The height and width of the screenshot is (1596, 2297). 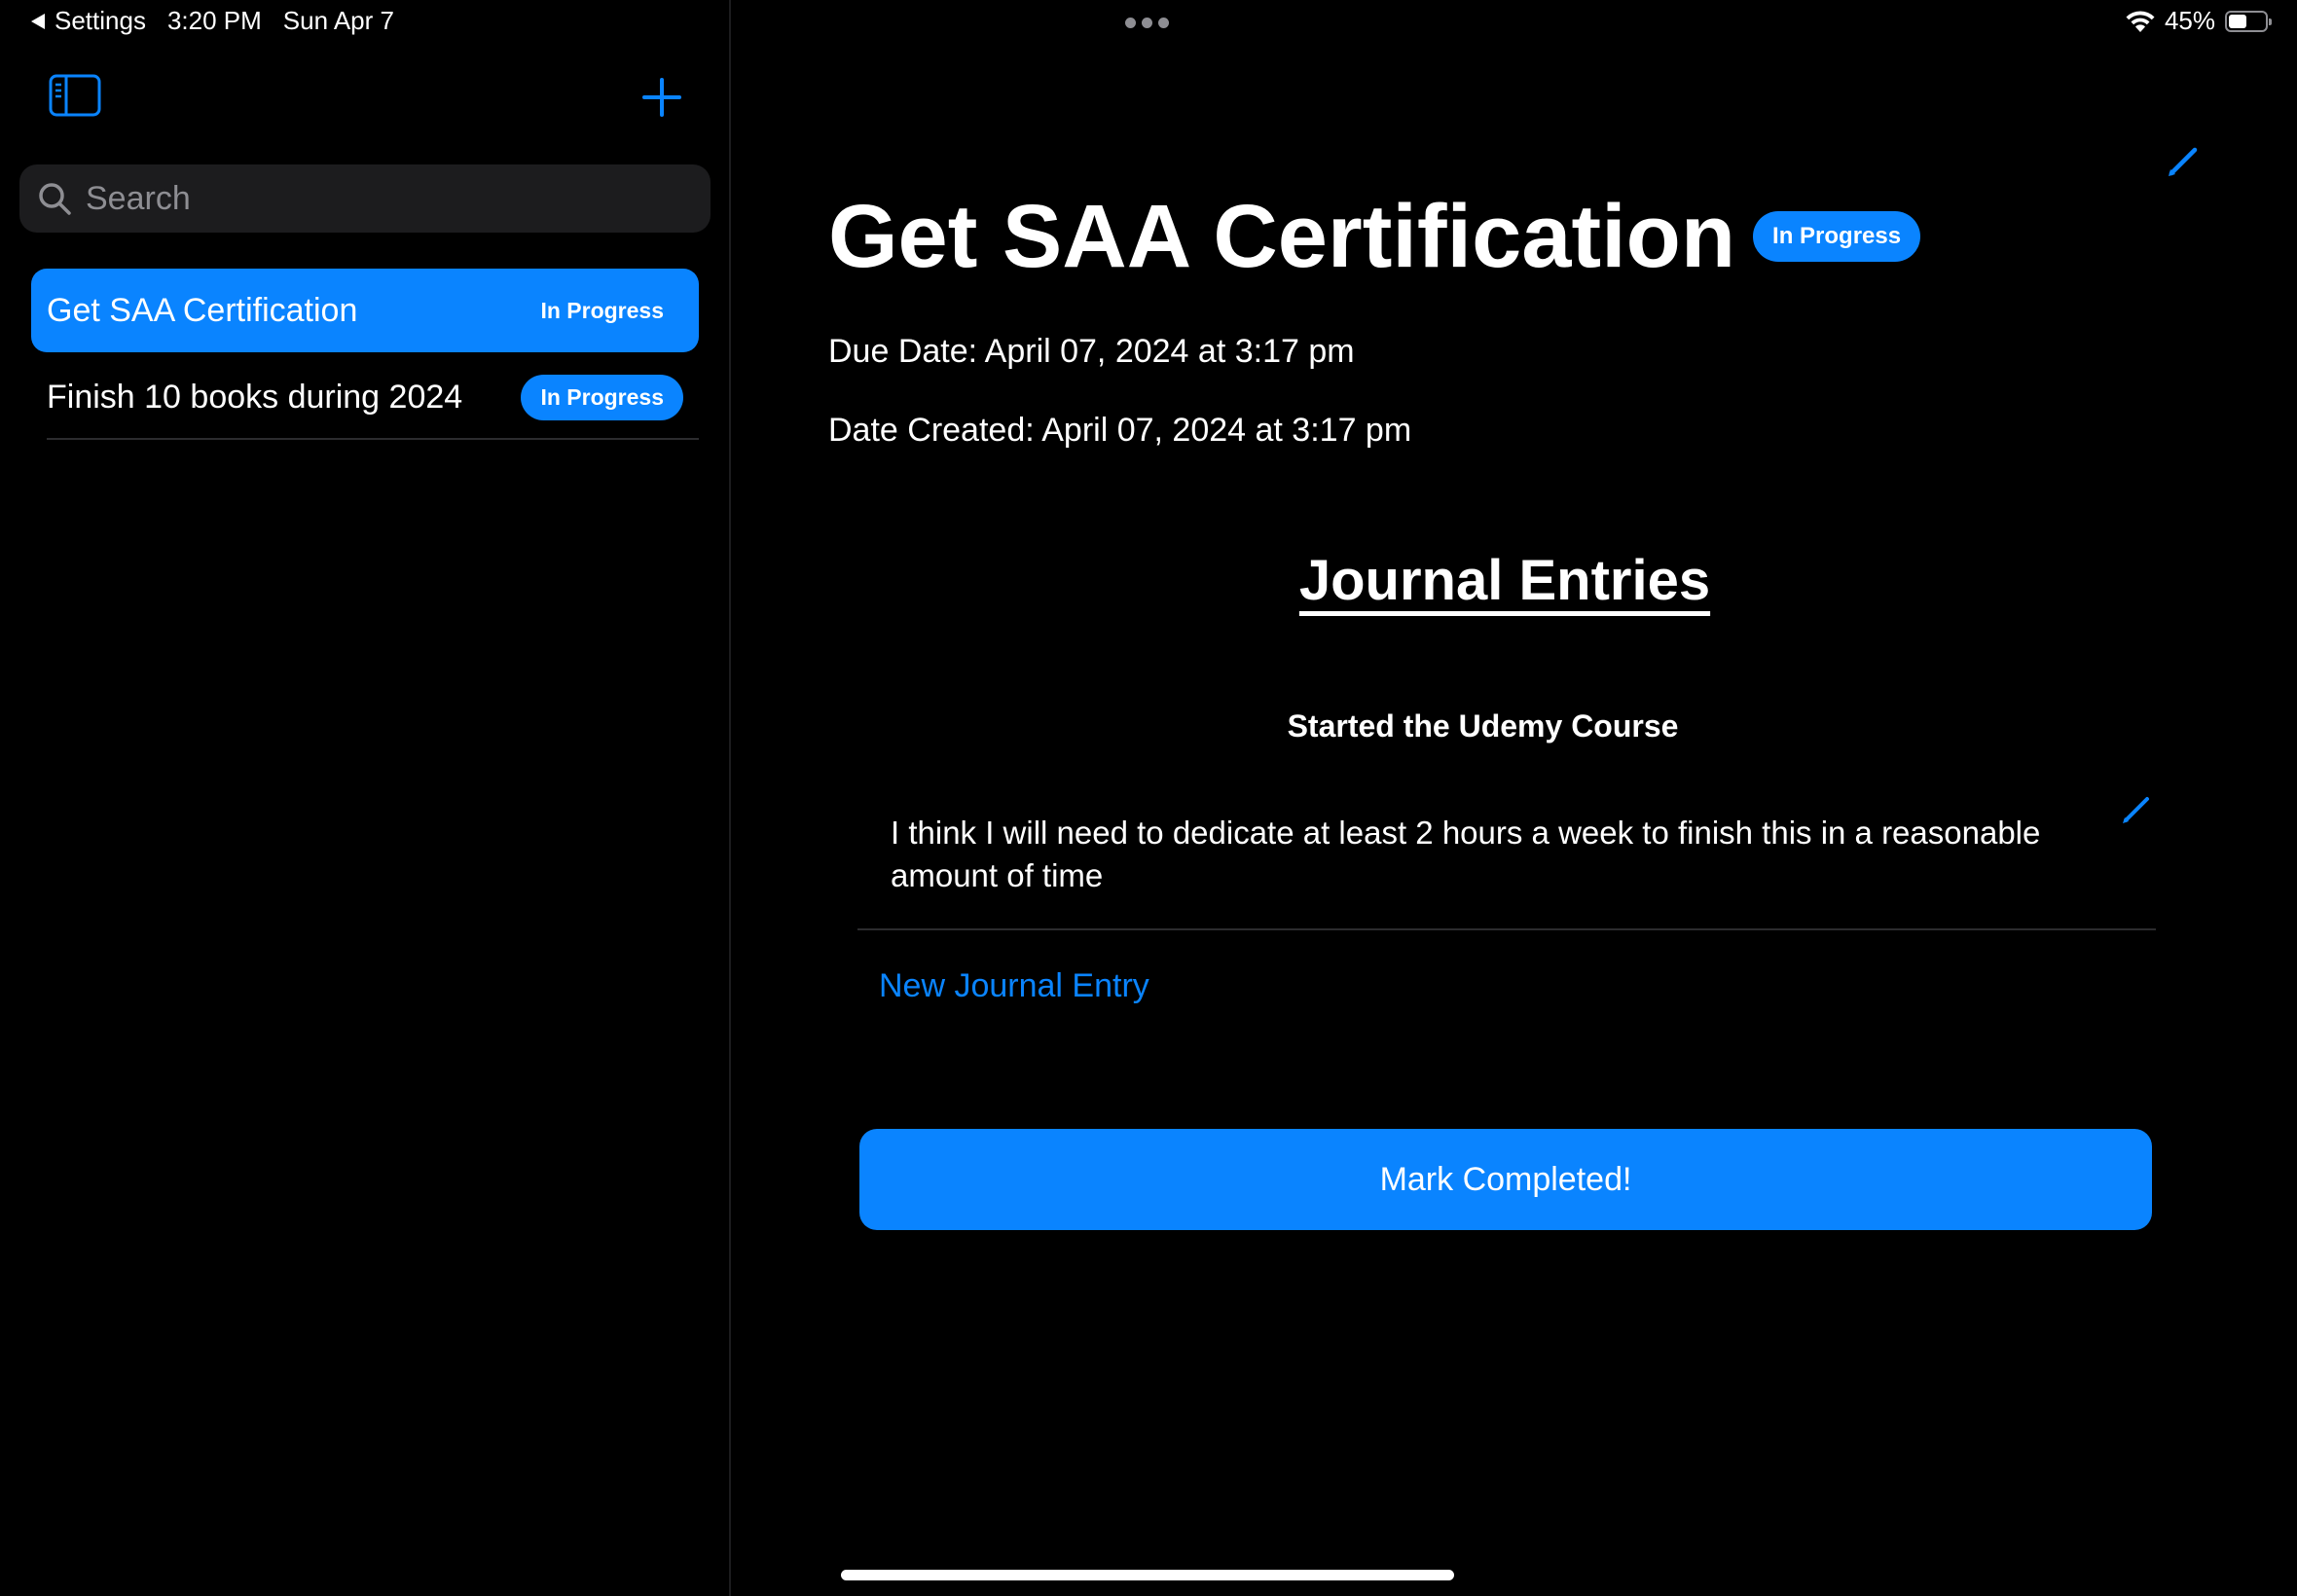 What do you see at coordinates (1505, 1179) in the screenshot?
I see `mark-completed-button: Mark Completed!` at bounding box center [1505, 1179].